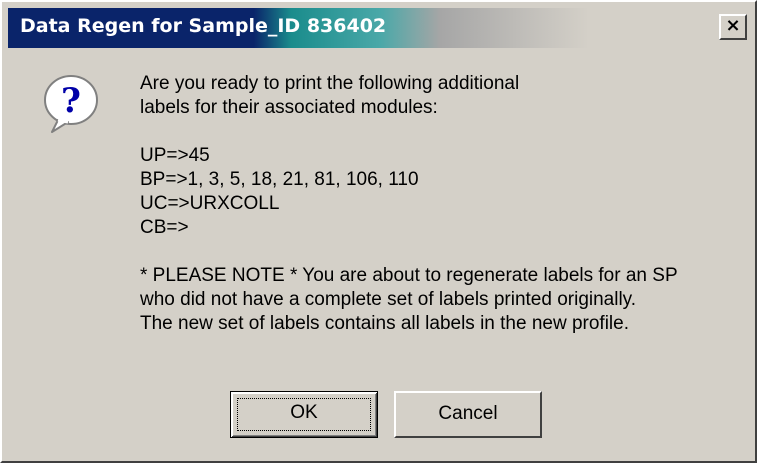 The height and width of the screenshot is (470, 761). What do you see at coordinates (164, 227) in the screenshot?
I see `module-line-cb: CB=>` at bounding box center [164, 227].